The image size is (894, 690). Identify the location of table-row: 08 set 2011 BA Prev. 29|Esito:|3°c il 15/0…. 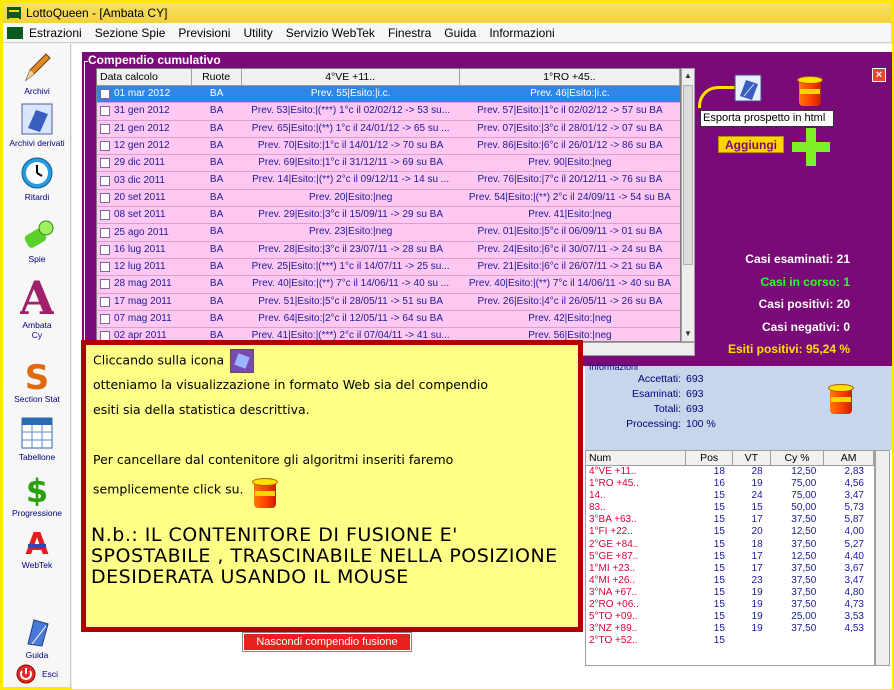
(388, 216).